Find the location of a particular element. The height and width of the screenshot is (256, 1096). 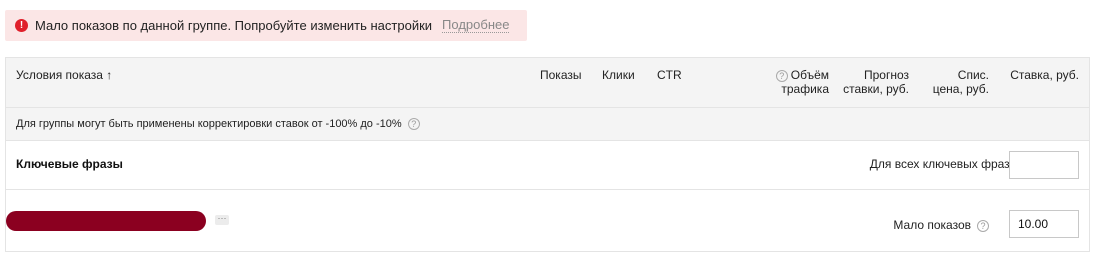

redacted-keyword is located at coordinates (106, 221).